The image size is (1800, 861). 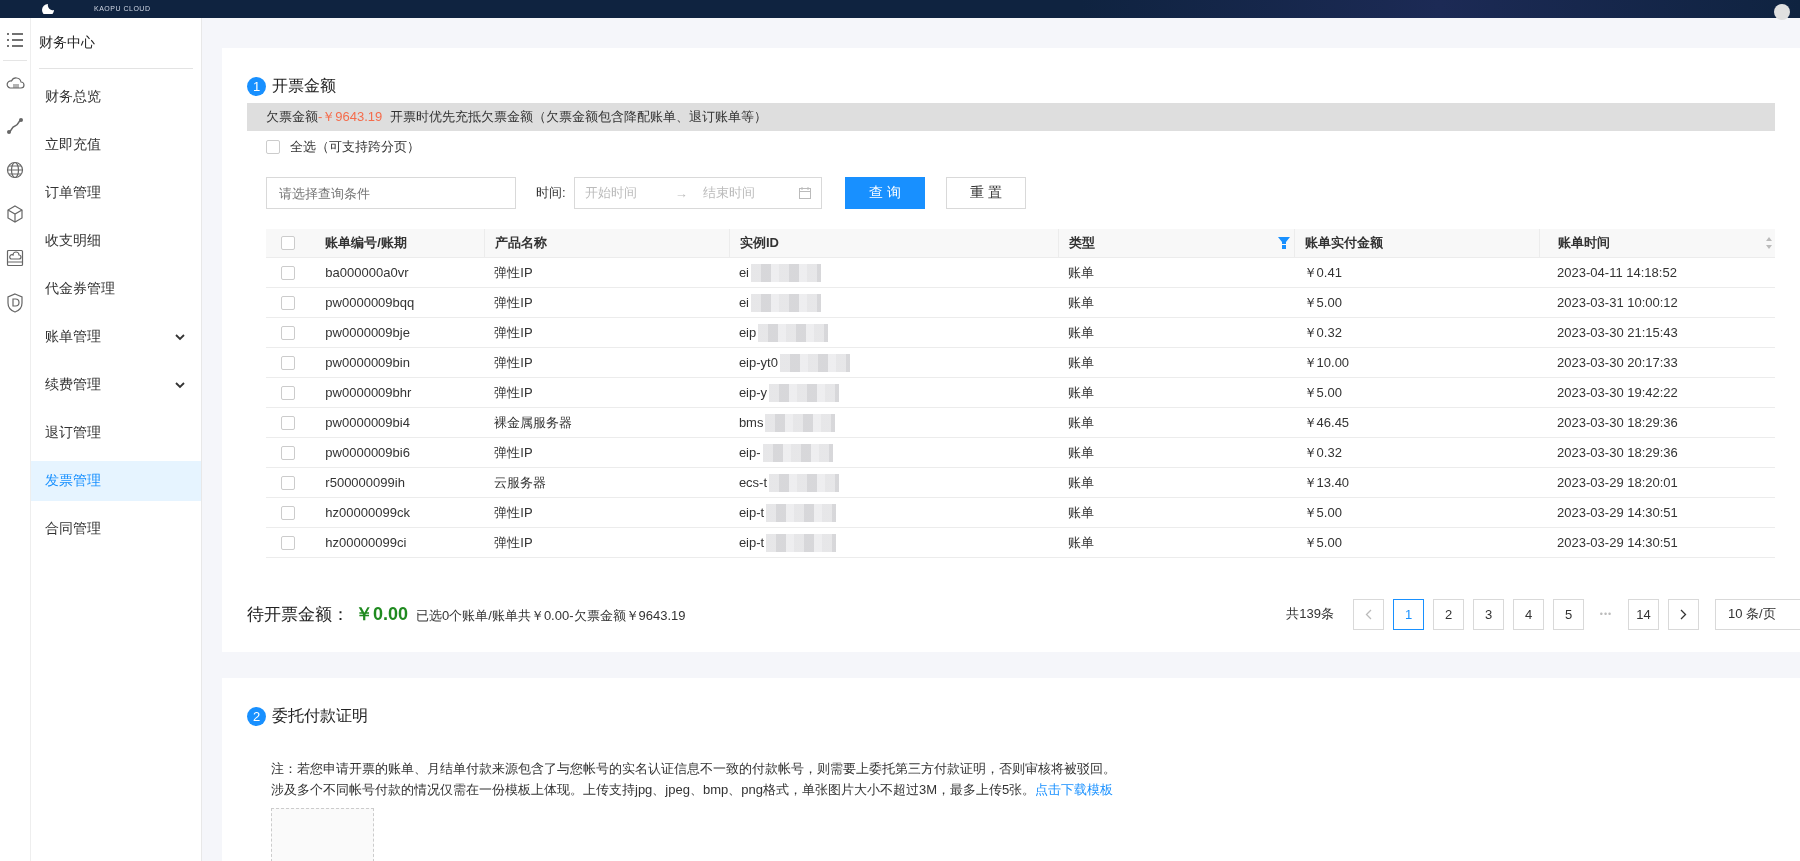 What do you see at coordinates (520, 482) in the screenshot?
I see `table-cell: 云服务器` at bounding box center [520, 482].